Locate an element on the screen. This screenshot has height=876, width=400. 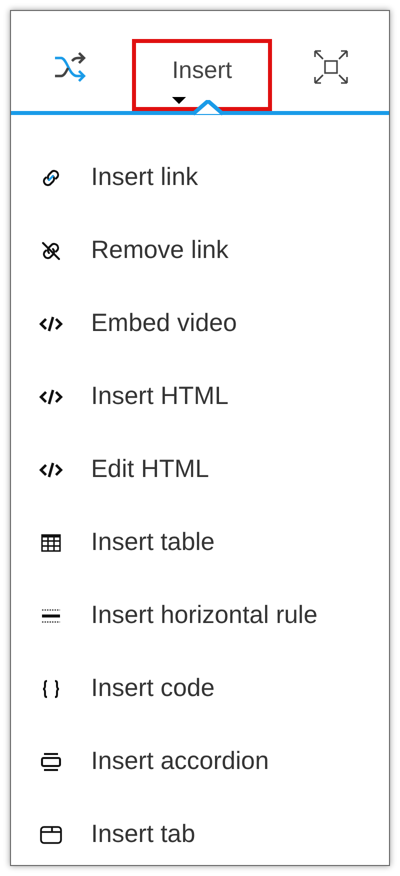
menu-item: Remove link is located at coordinates (200, 250).